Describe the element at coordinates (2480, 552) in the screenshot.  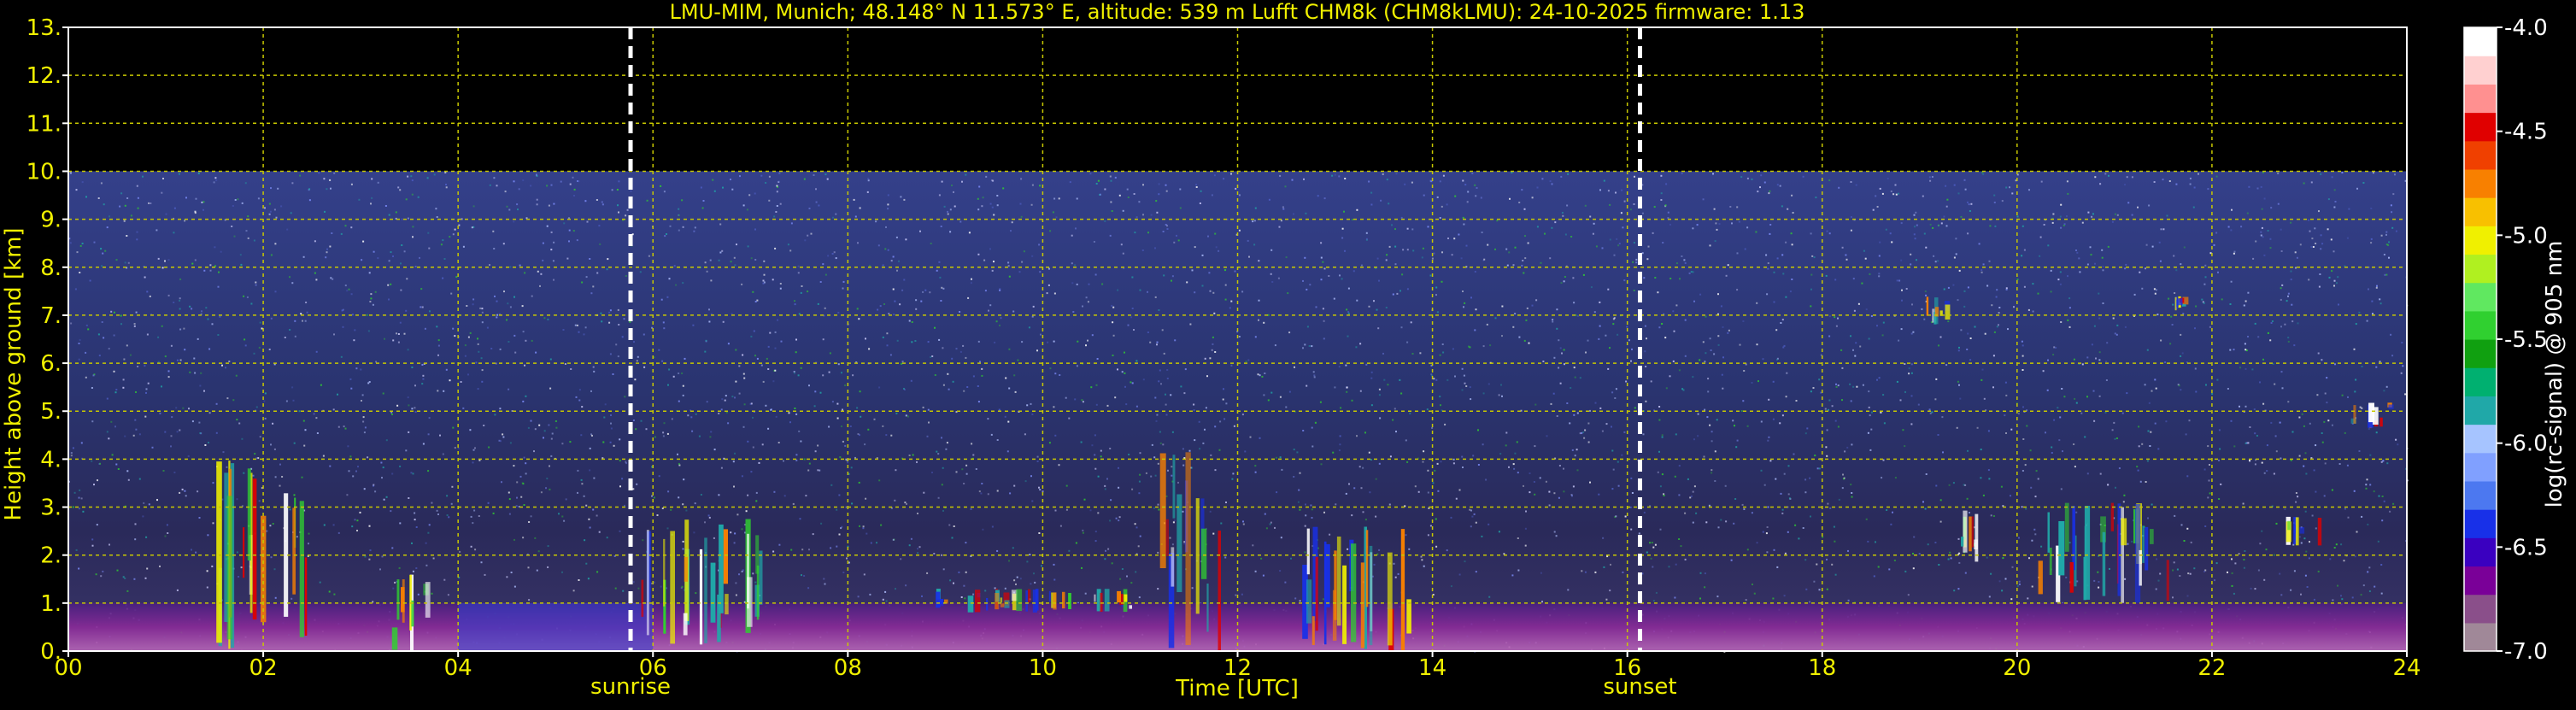
I see `colorbar-segment` at that location.